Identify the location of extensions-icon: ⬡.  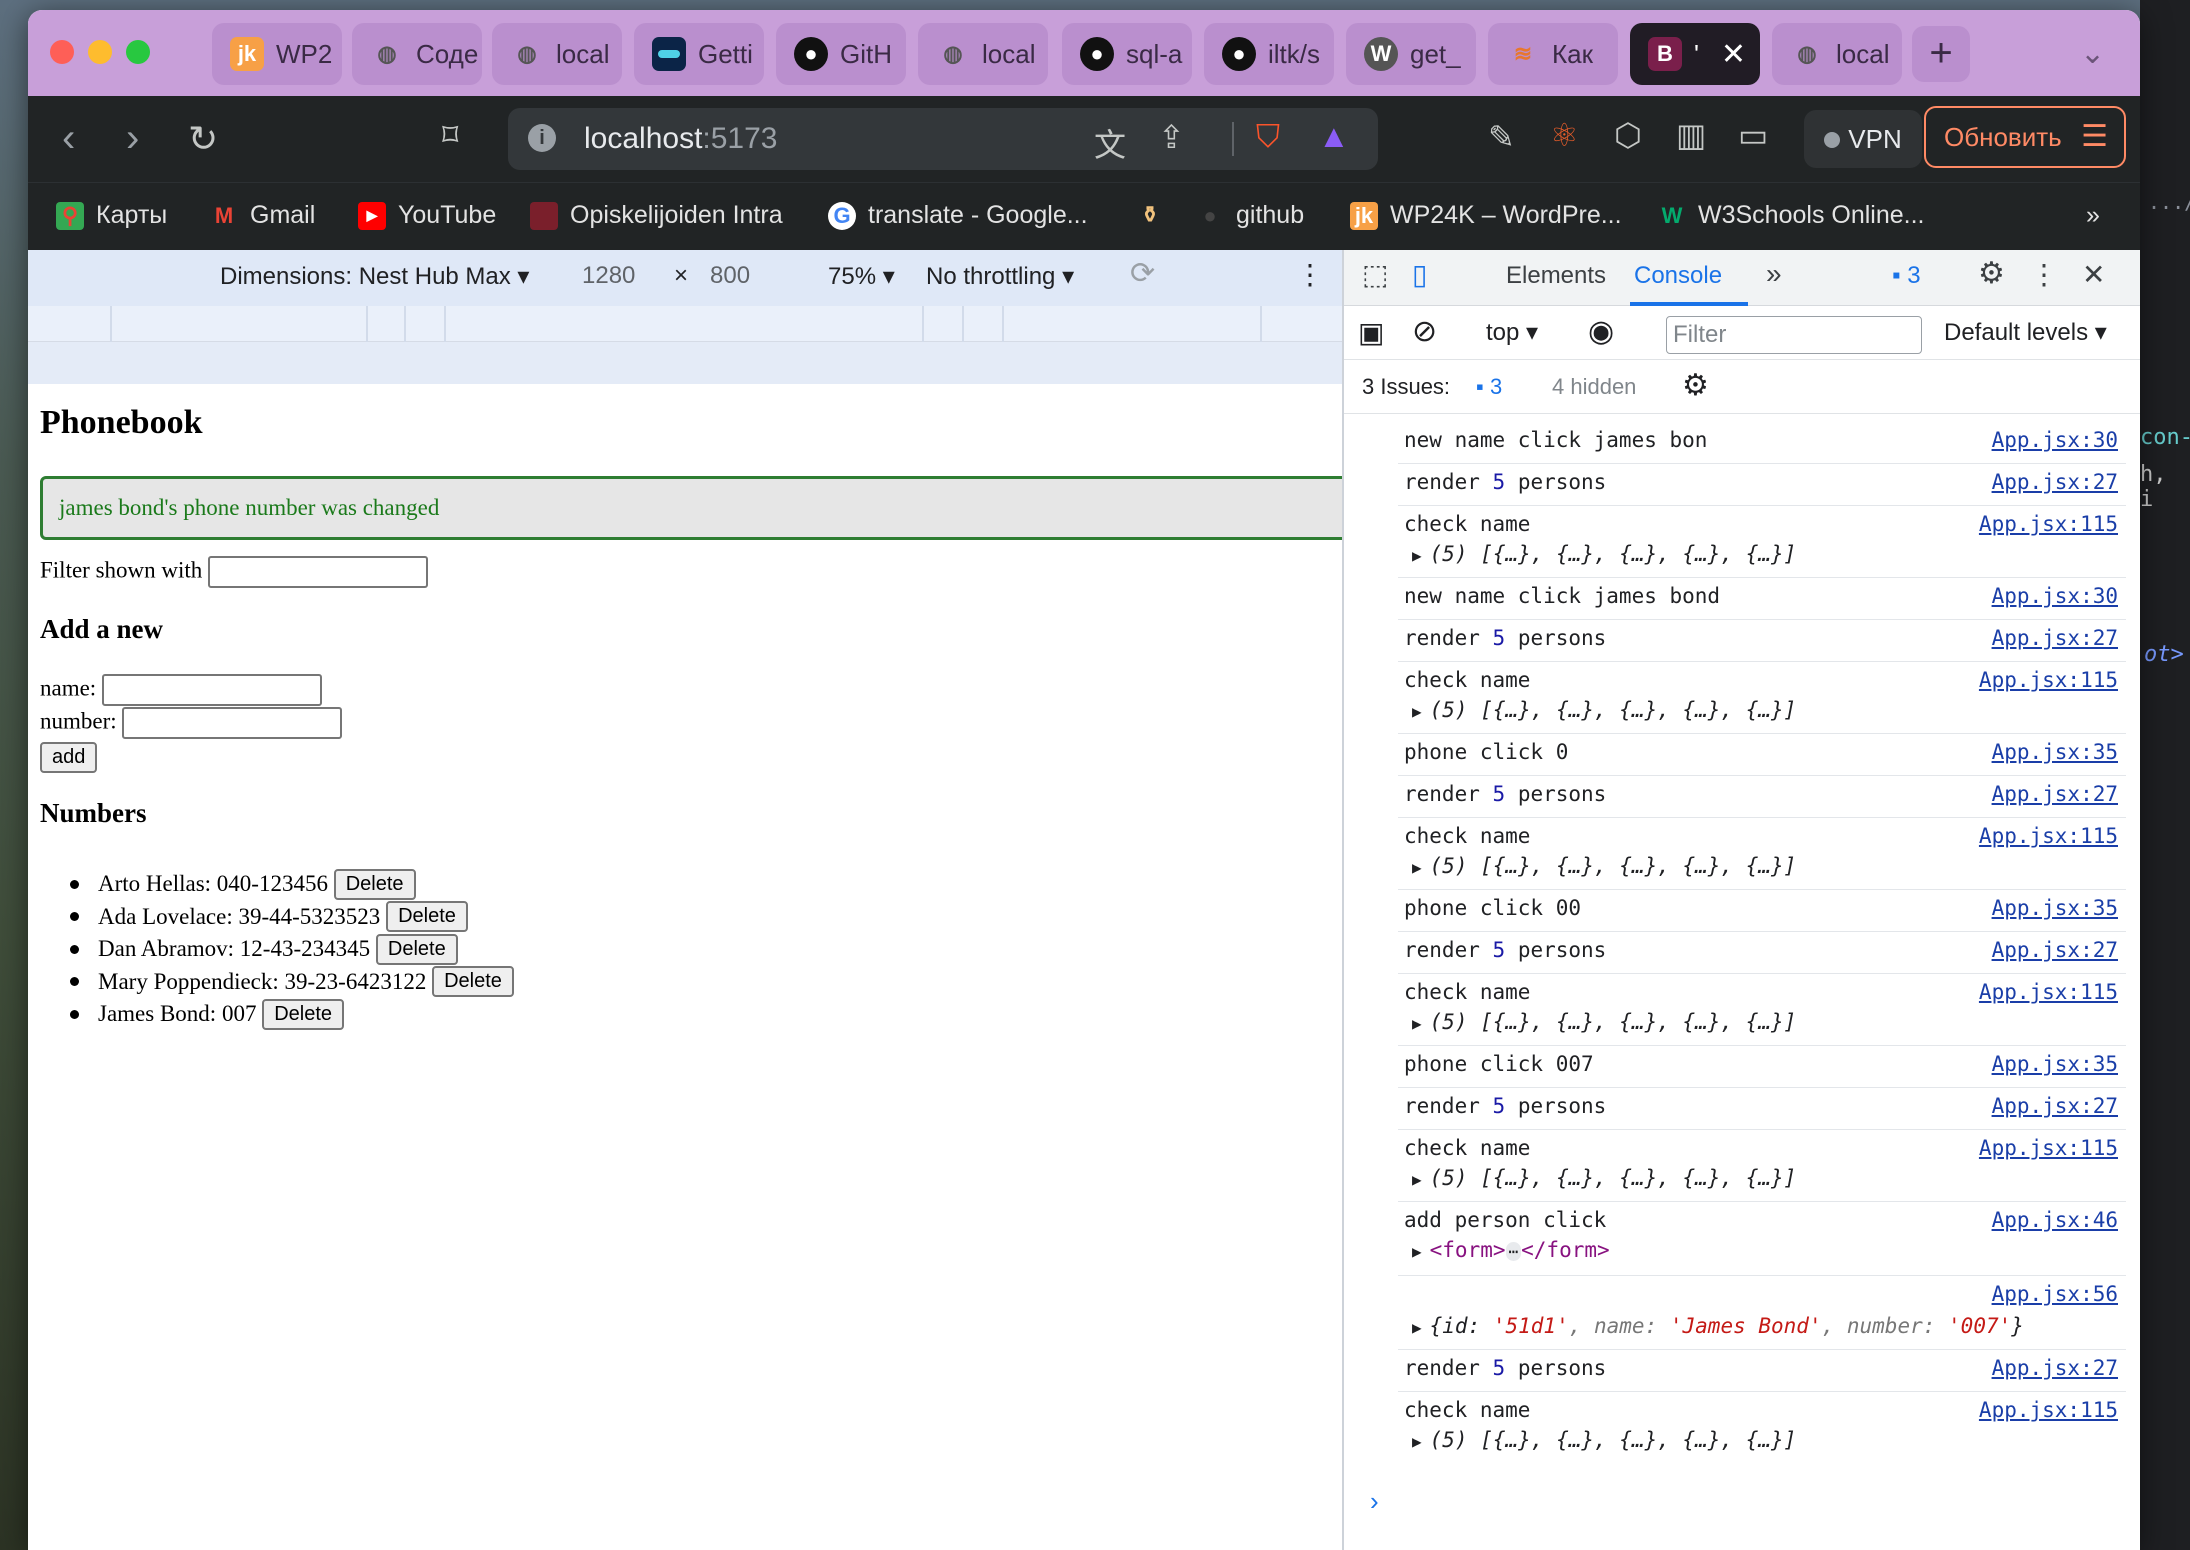
(1628, 135).